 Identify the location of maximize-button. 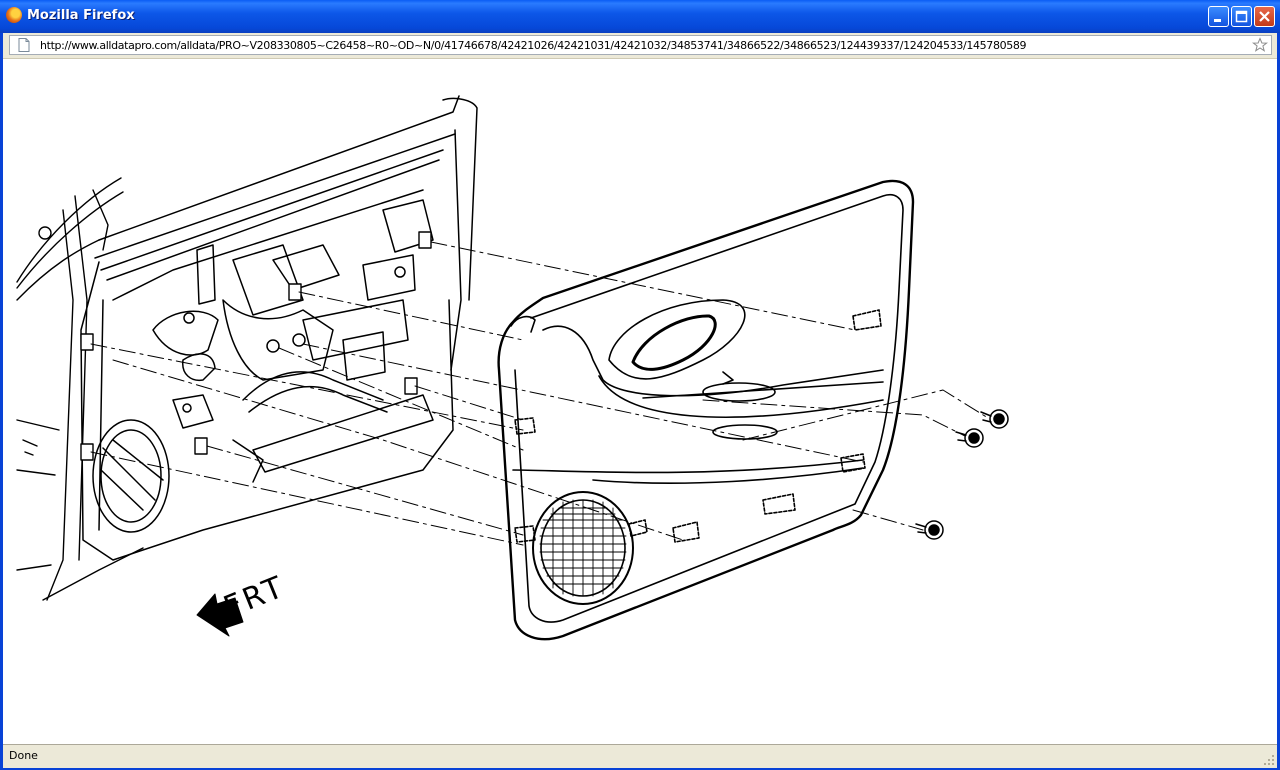
(1241, 16).